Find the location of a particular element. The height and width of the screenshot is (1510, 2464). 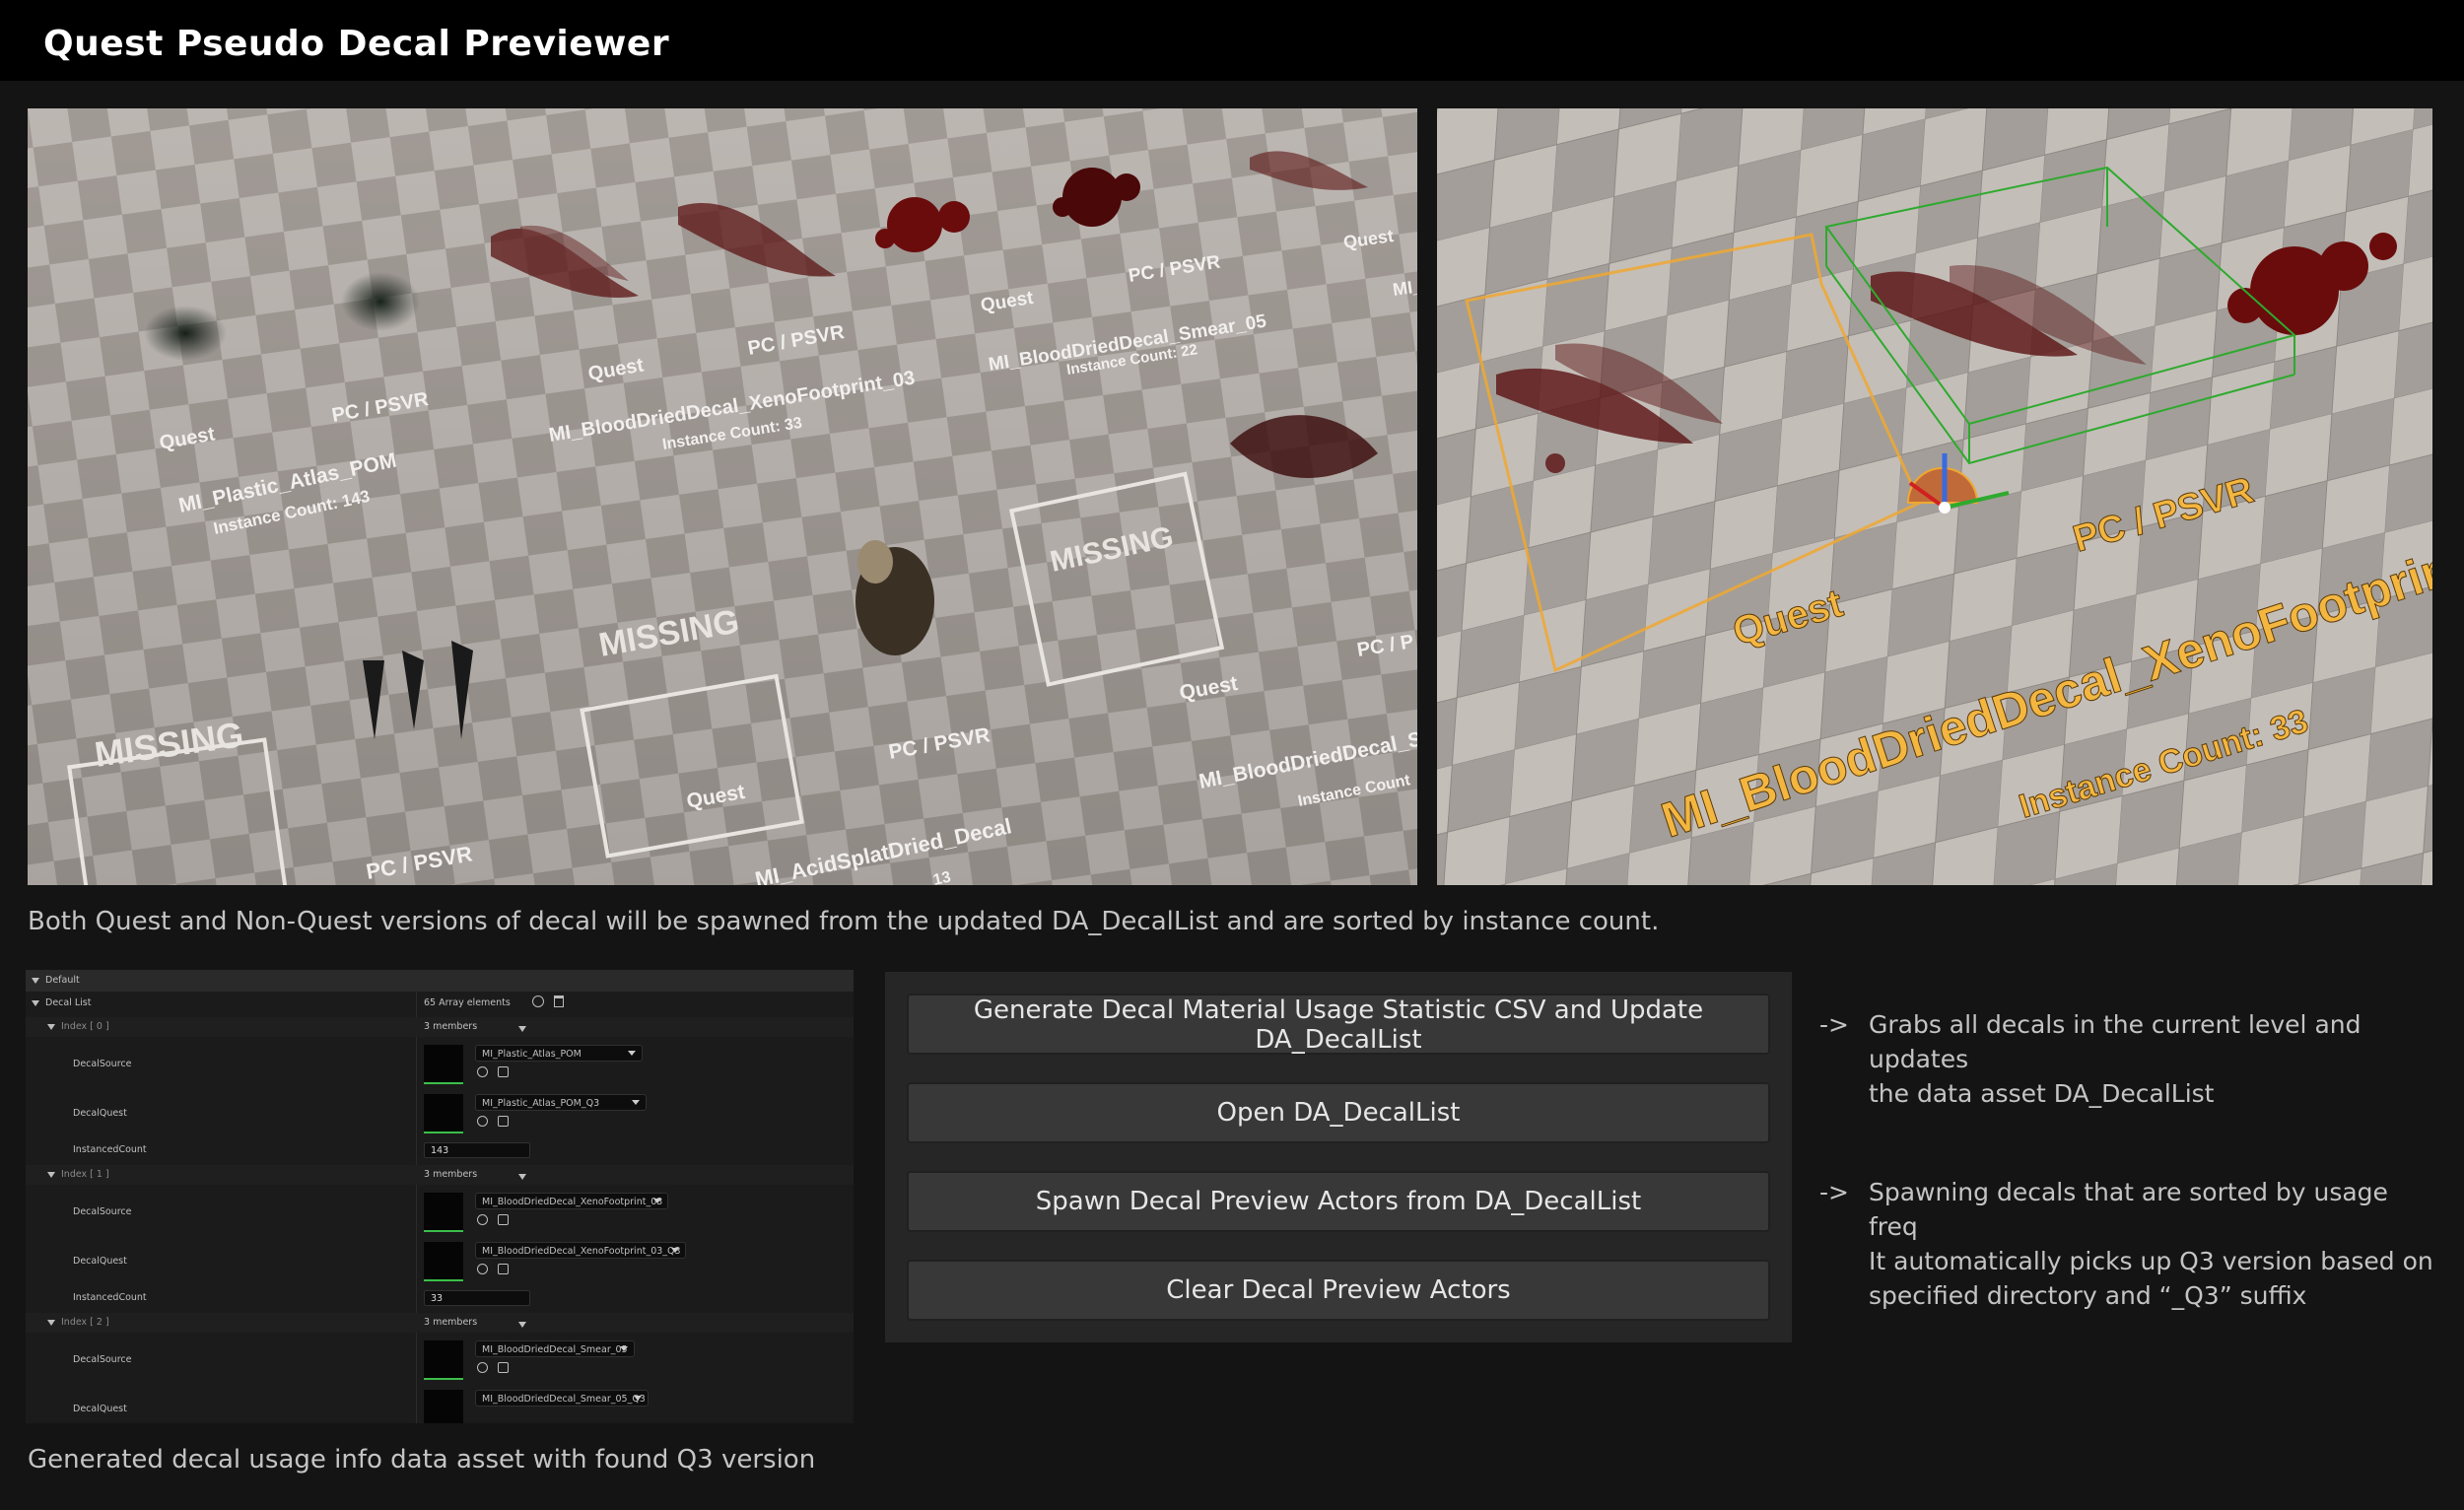

decal-quest-row: DecalQuest MI_Plastic_Atlas_POM_Q3 is located at coordinates (440, 1112).